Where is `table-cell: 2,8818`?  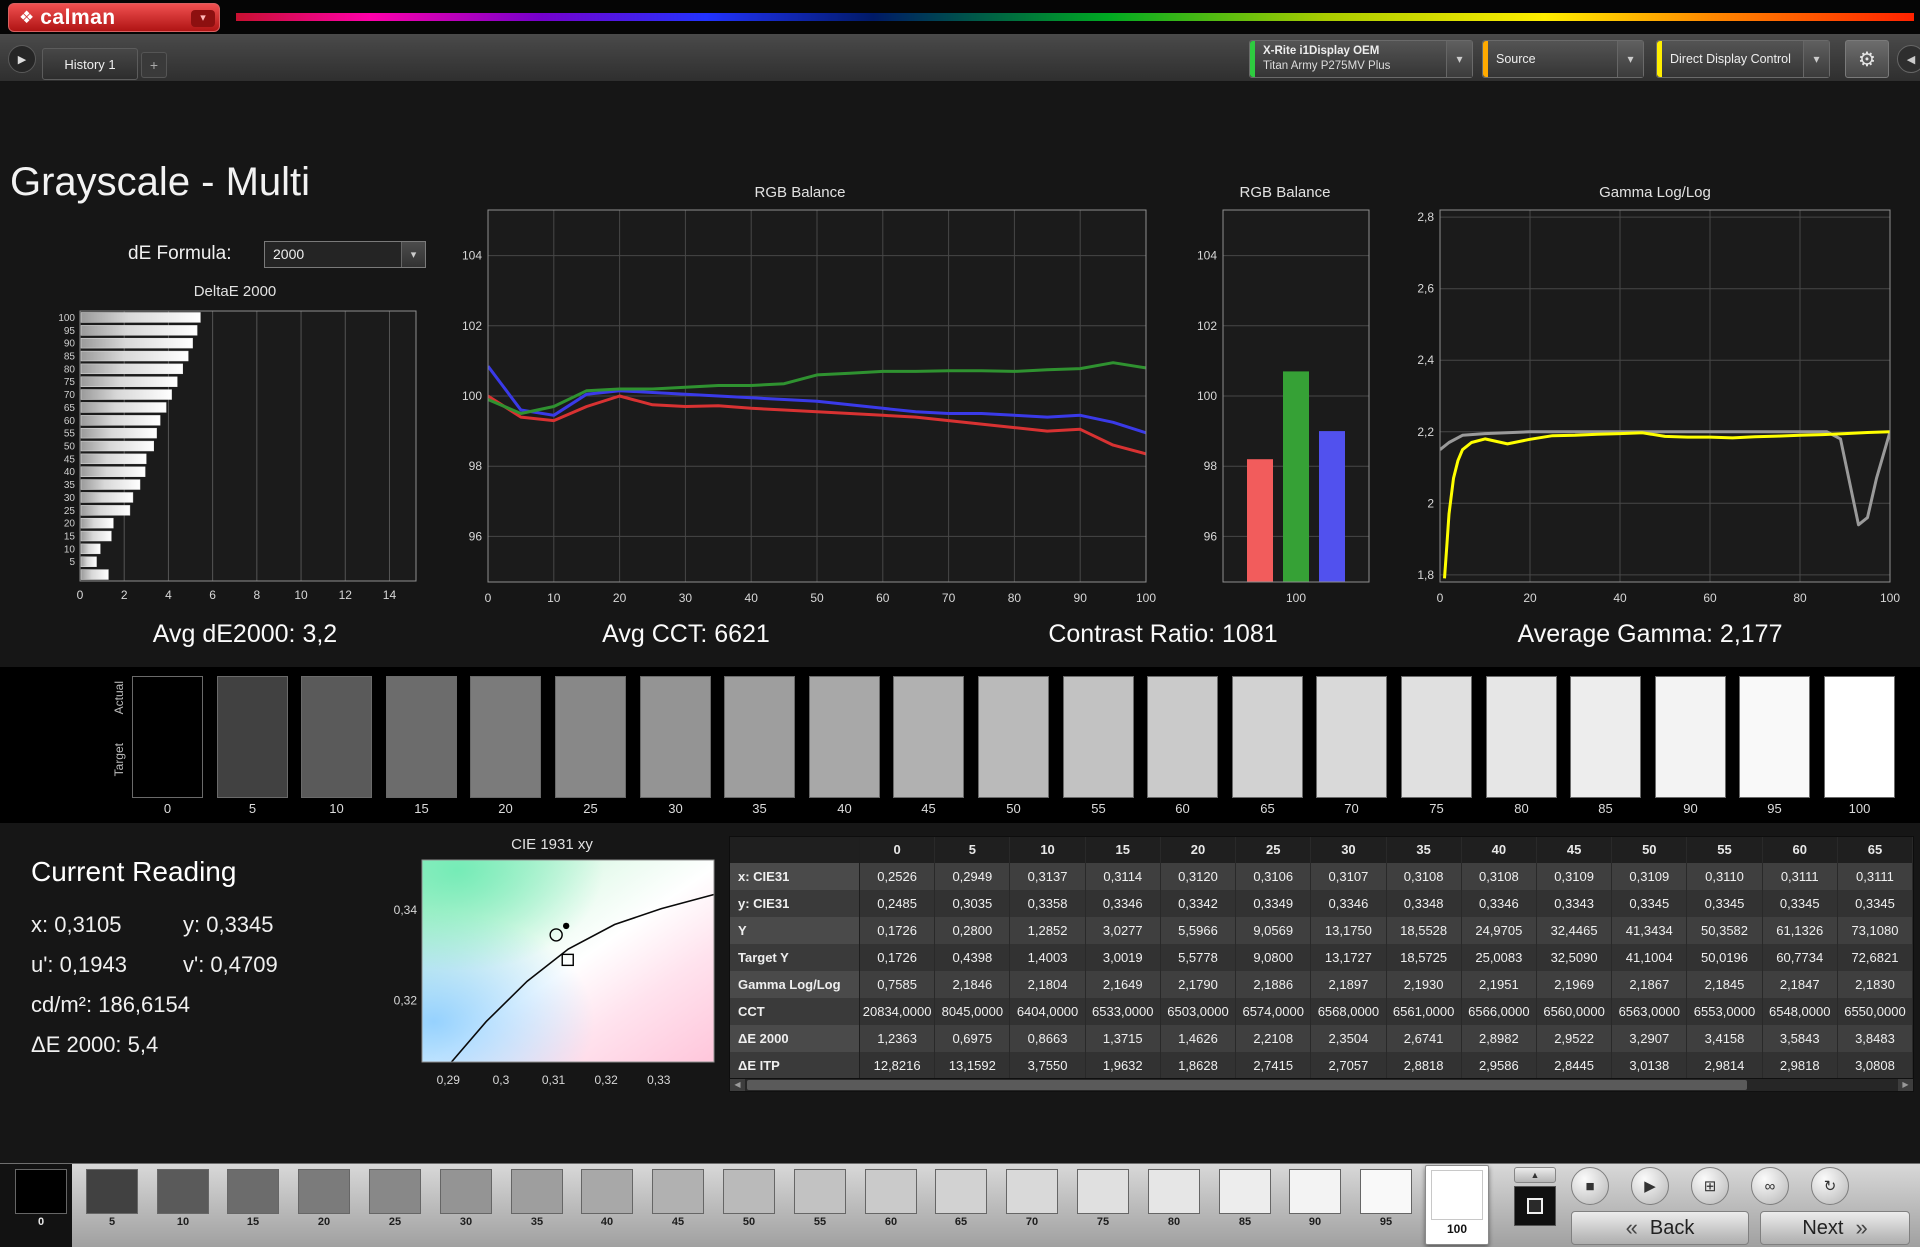 table-cell: 2,8818 is located at coordinates (1424, 1065).